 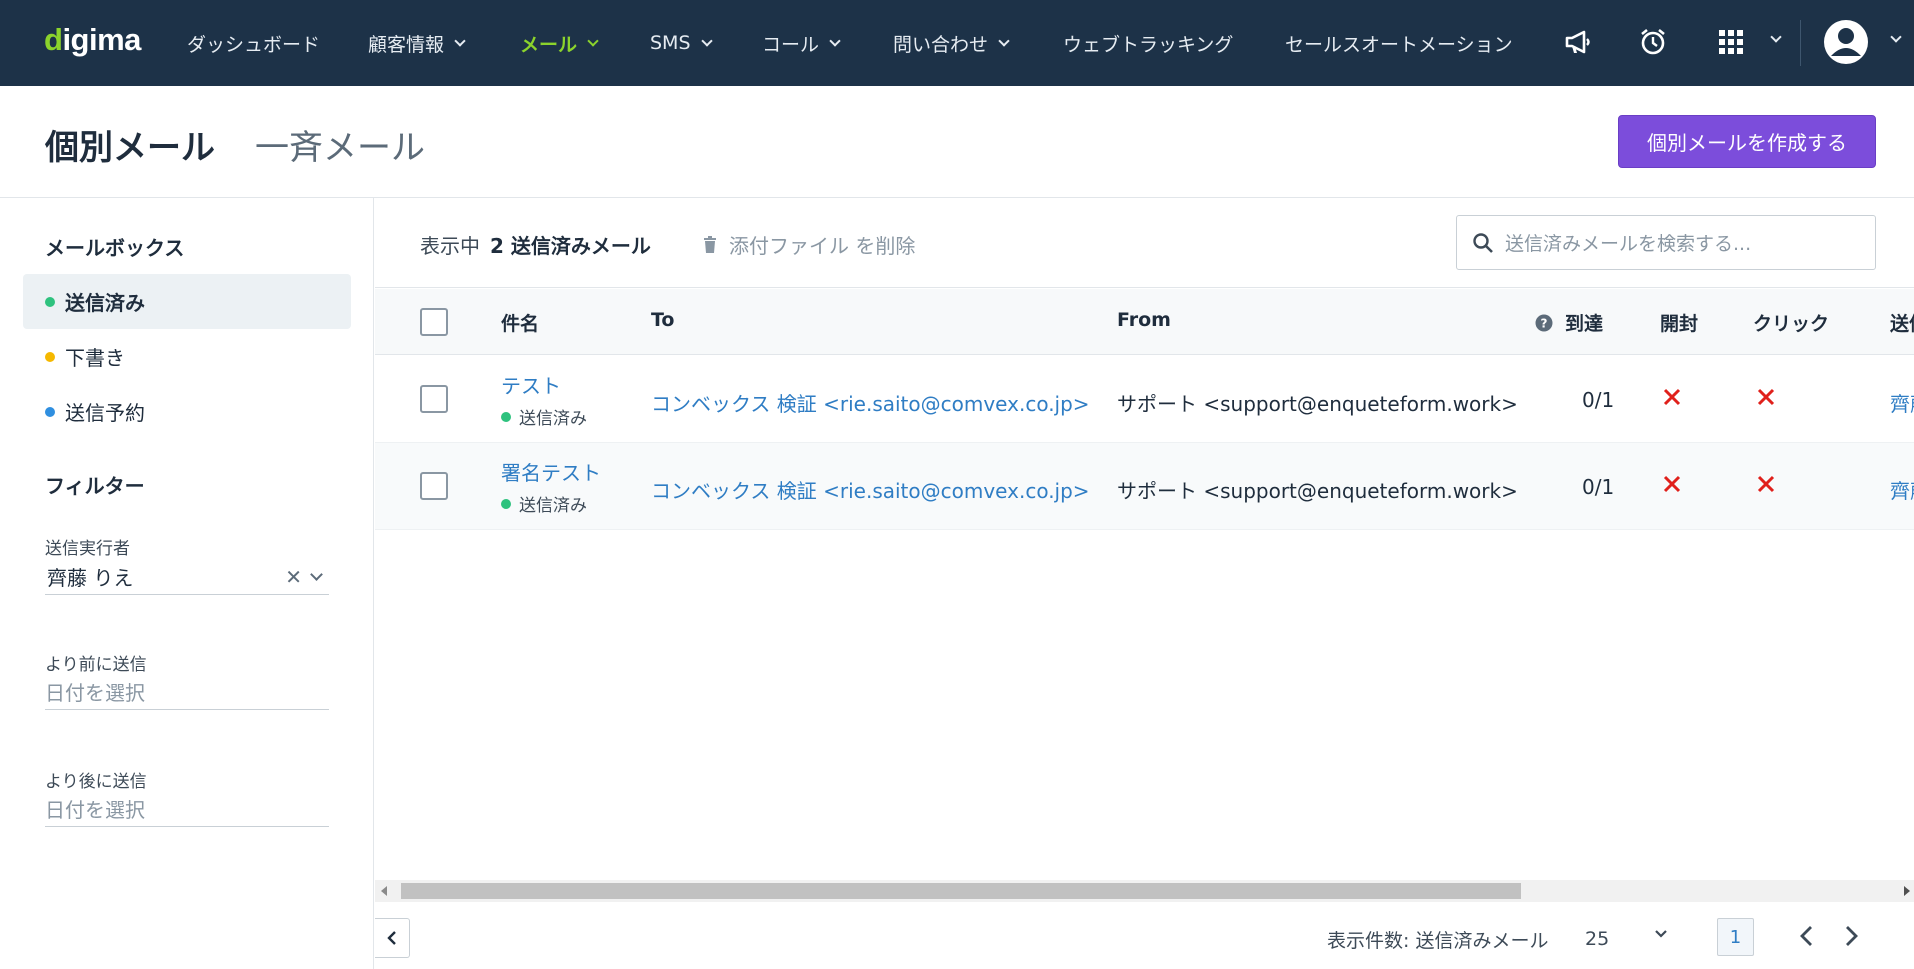 What do you see at coordinates (417, 43) in the screenshot?
I see `nav-item-customers: 顧客情報` at bounding box center [417, 43].